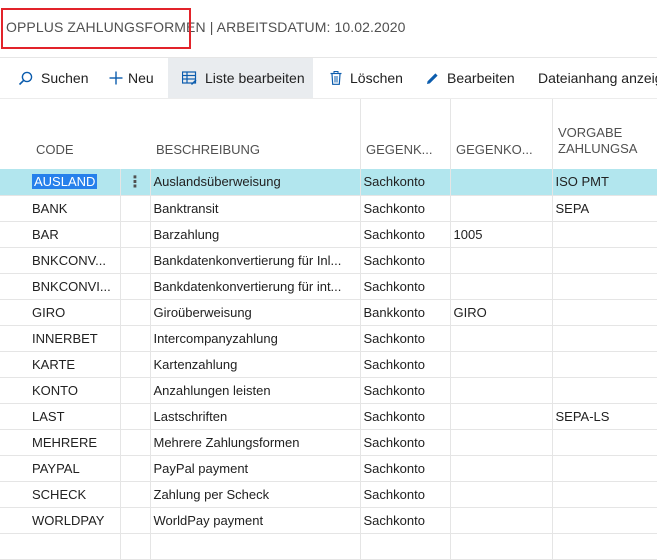  I want to click on cell-description: Intercompanyzahlung, so click(255, 338).